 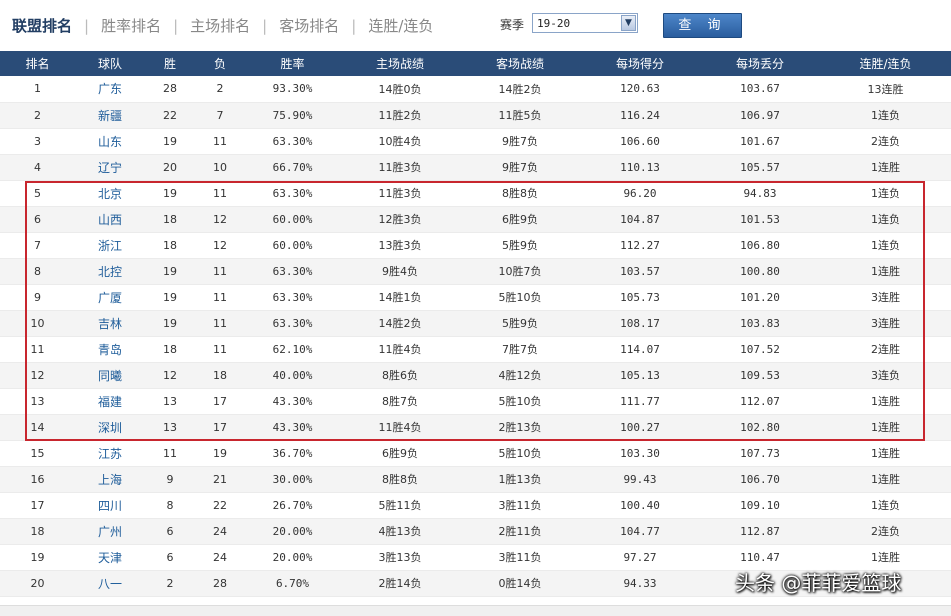 I want to click on tab-away-ranking: 客场排名, so click(x=309, y=25).